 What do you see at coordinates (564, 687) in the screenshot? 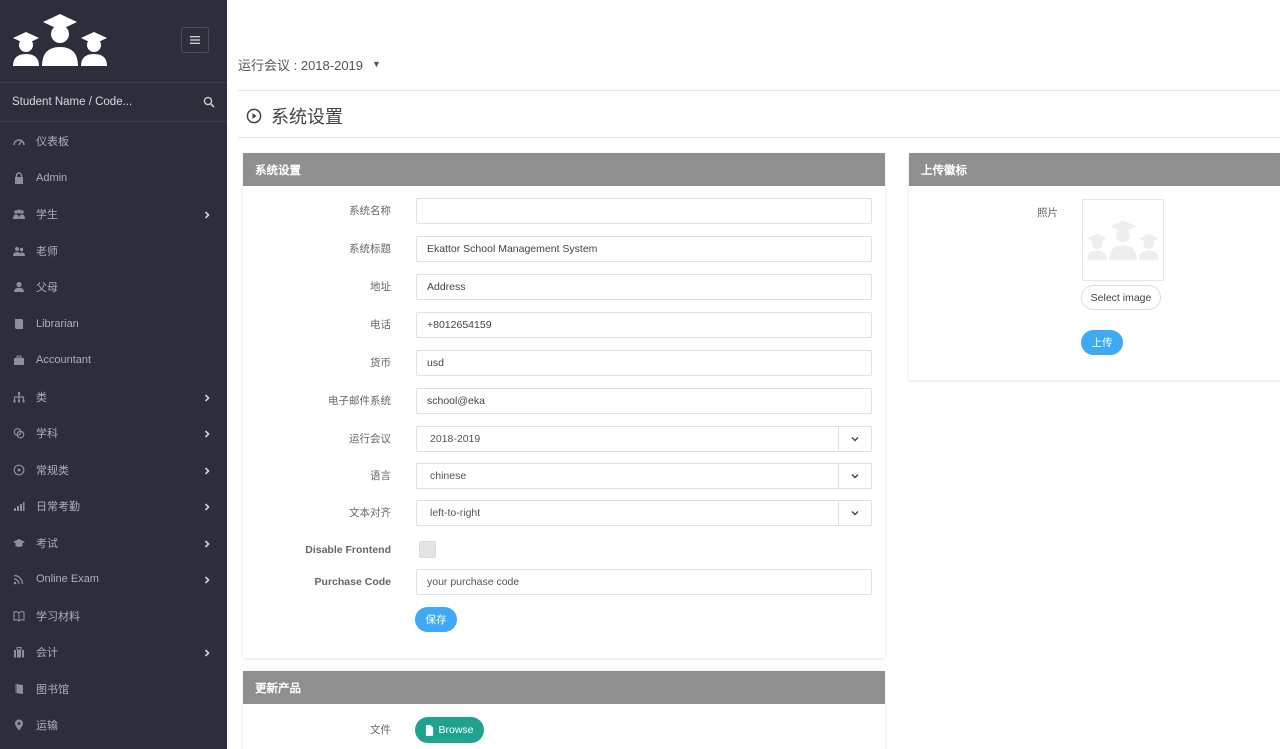
I see `update-product-title: 更新产品` at bounding box center [564, 687].